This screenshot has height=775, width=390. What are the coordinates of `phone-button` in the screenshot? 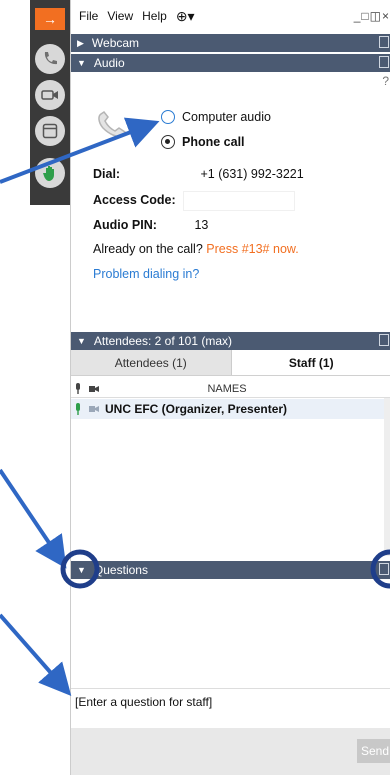 It's located at (50, 59).